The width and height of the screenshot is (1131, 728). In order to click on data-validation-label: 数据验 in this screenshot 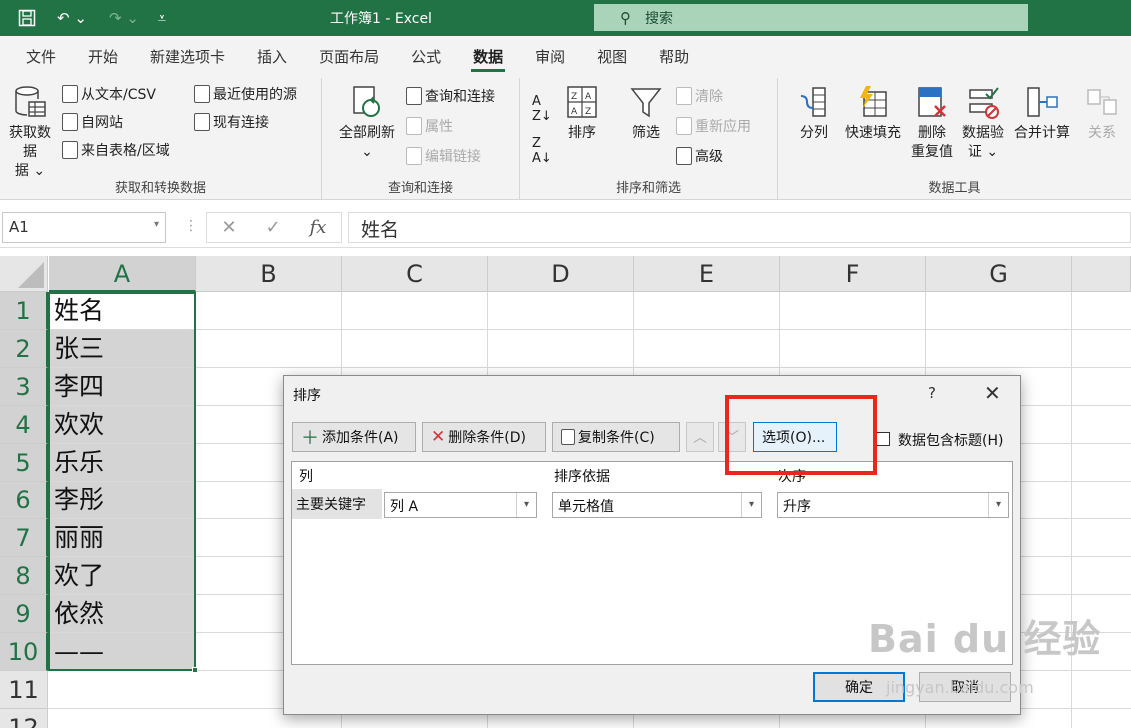, I will do `click(983, 133)`.